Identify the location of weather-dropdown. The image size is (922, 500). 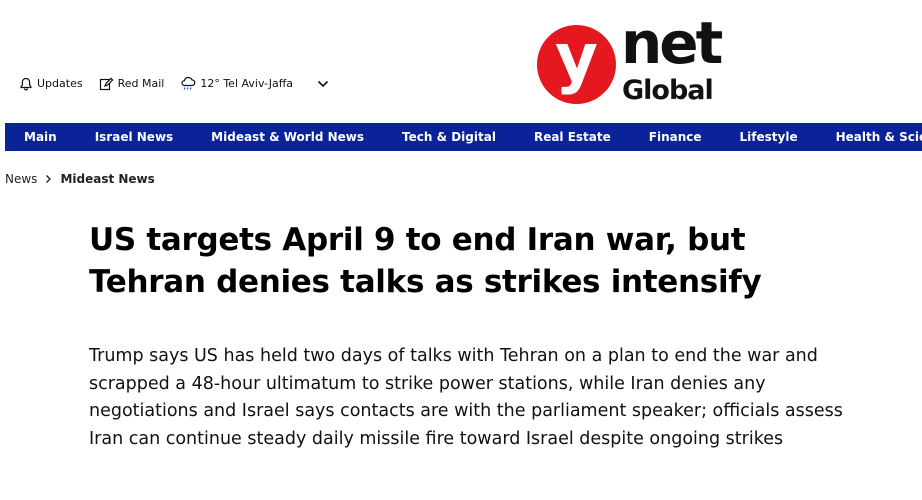
(323, 84).